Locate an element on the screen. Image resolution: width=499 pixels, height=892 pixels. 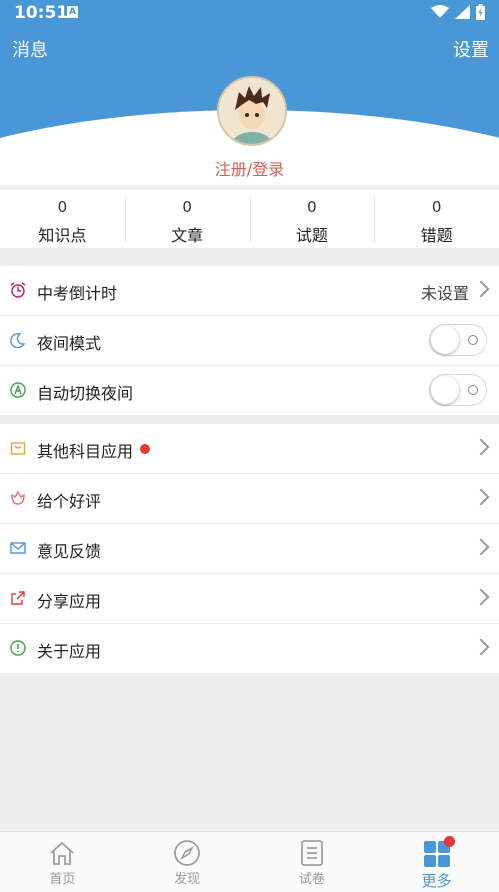
tab-discover: 发现 is located at coordinates (187, 862).